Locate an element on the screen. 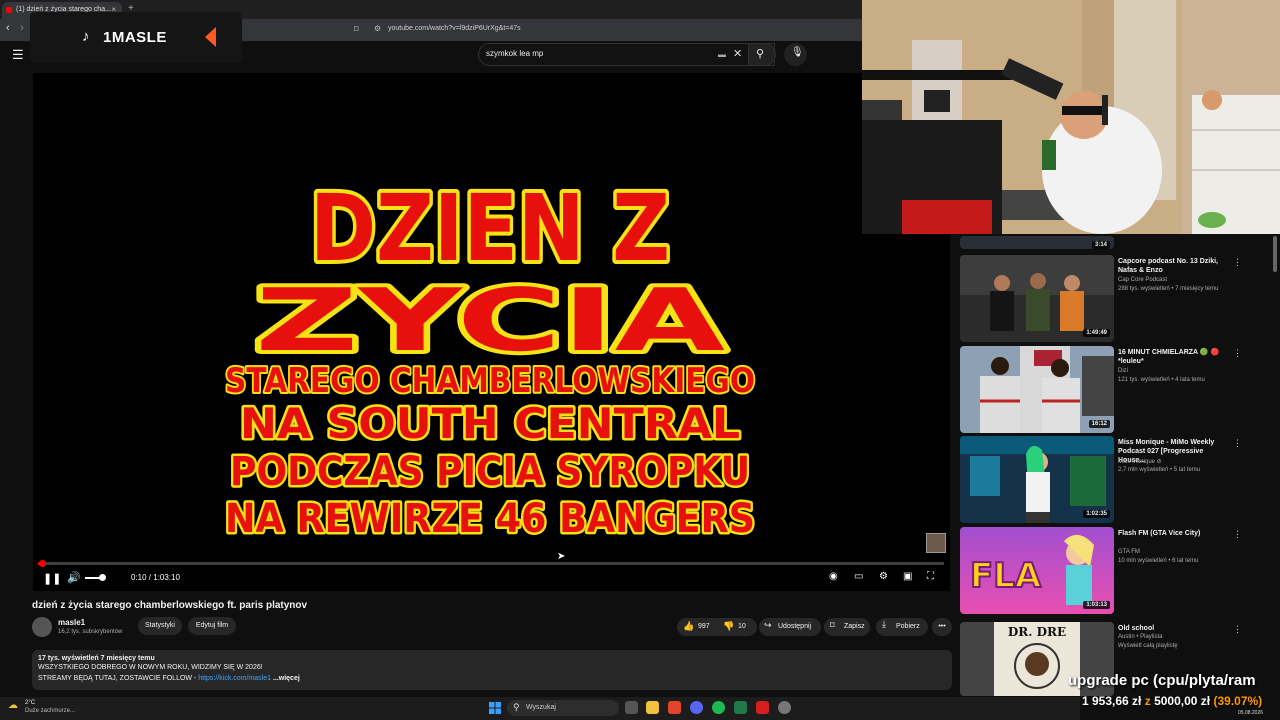 Image resolution: width=1280 pixels, height=720 pixels. tiktok-icon: ♪ is located at coordinates (86, 36).